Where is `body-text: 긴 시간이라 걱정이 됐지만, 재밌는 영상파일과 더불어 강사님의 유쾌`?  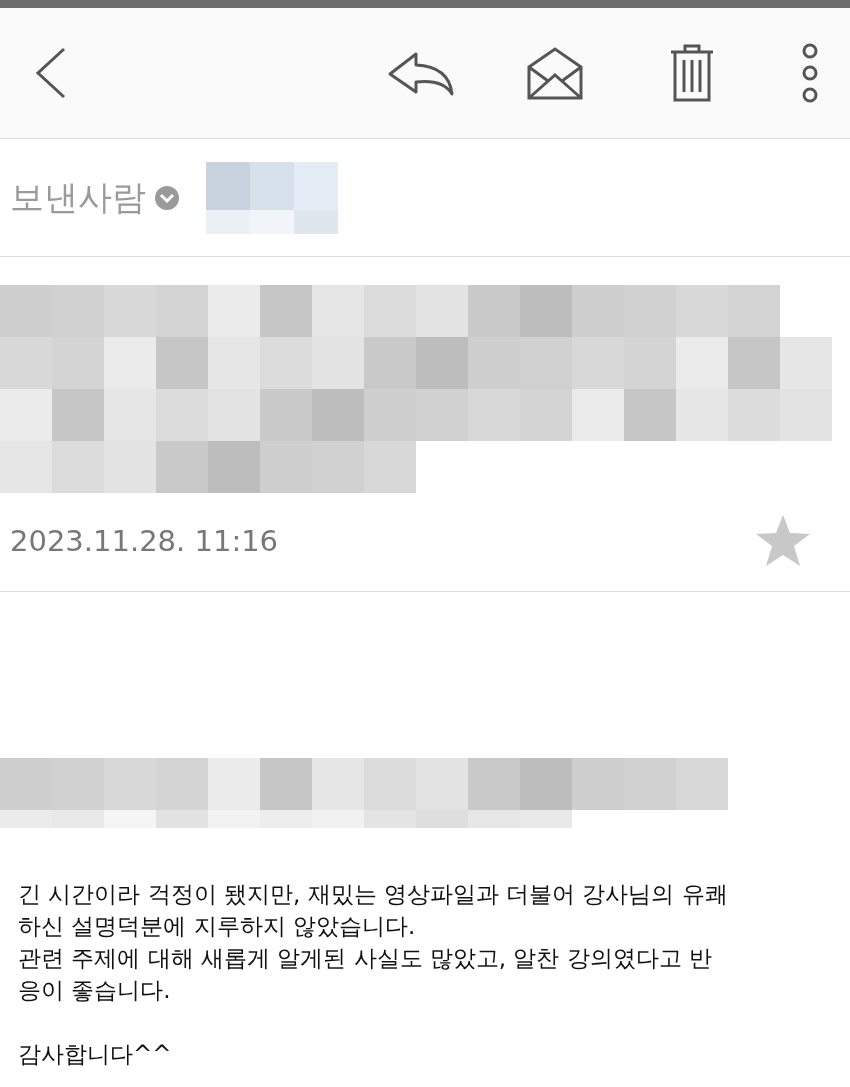 body-text: 긴 시간이라 걱정이 됐지만, 재밌는 영상파일과 더불어 강사님의 유쾌 is located at coordinates (373, 894).